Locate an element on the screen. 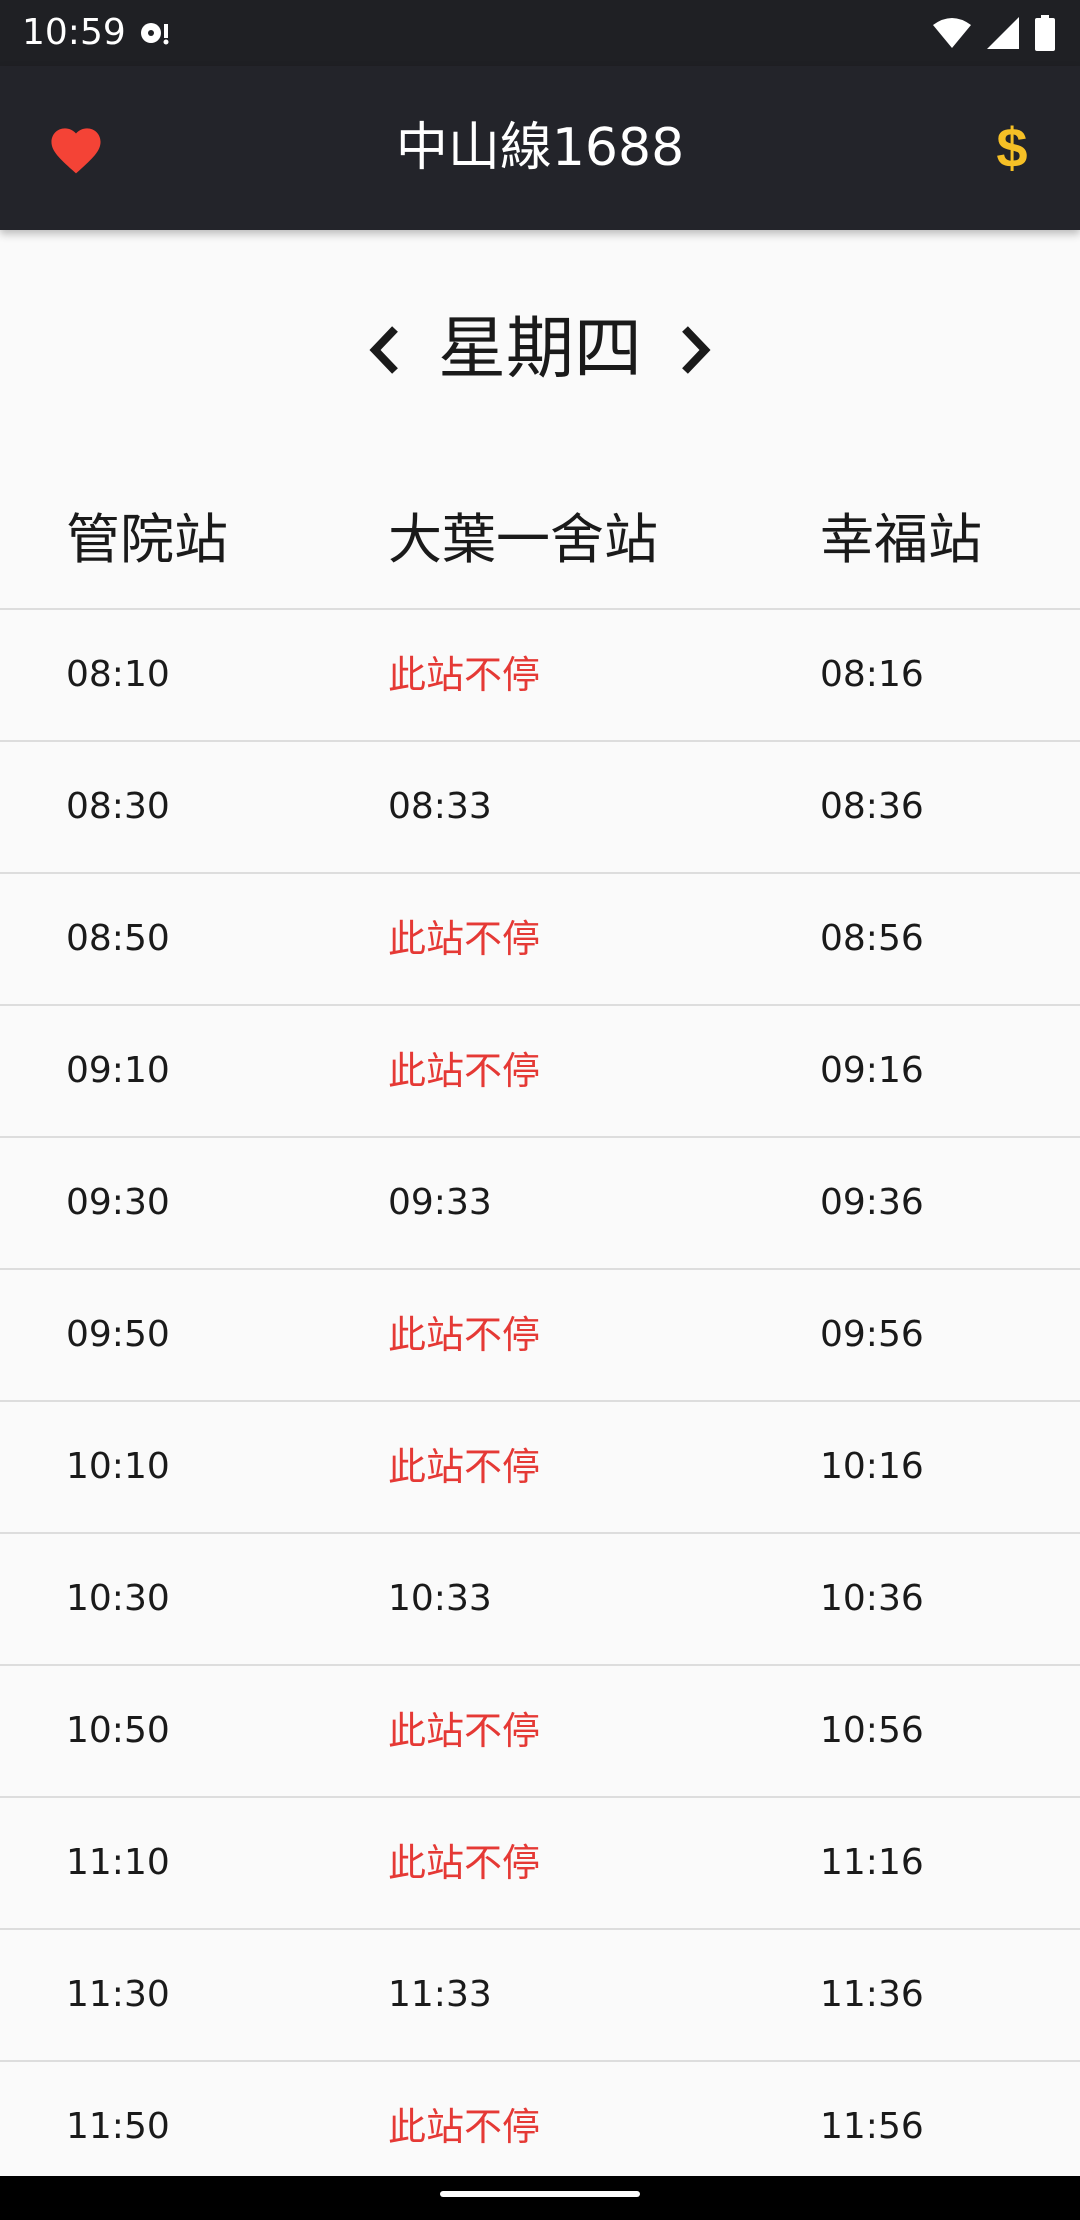  time-cell: 10:16 is located at coordinates (872, 1466).